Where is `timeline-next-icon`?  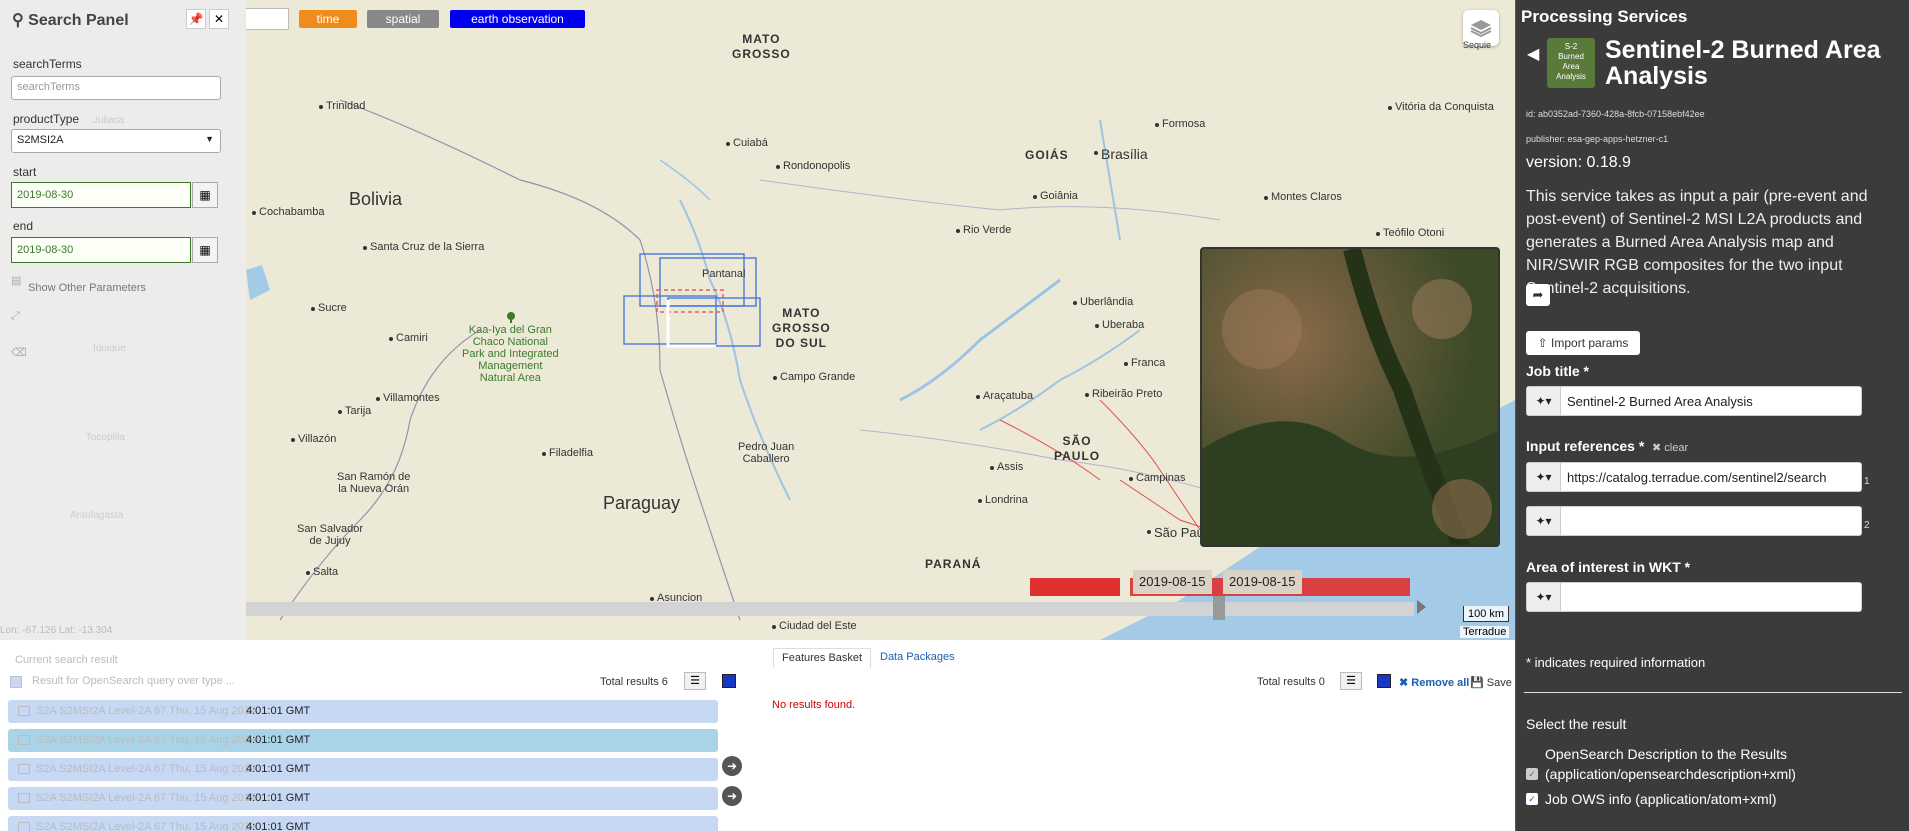
timeline-next-icon is located at coordinates (1421, 607).